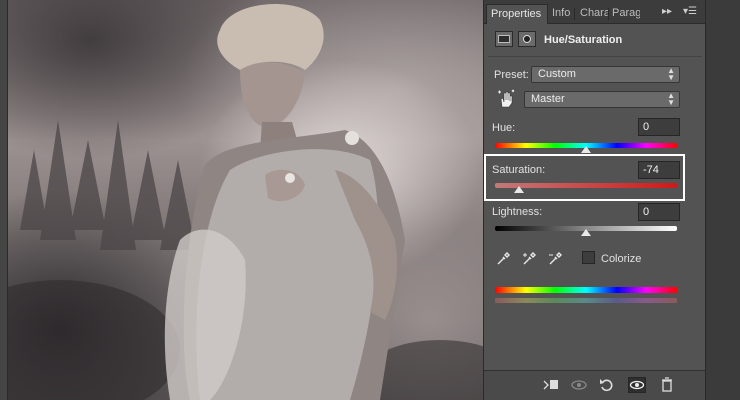 The width and height of the screenshot is (740, 400). What do you see at coordinates (605, 74) in the screenshot?
I see `preset-dropdown: Custom ▲ ▼` at bounding box center [605, 74].